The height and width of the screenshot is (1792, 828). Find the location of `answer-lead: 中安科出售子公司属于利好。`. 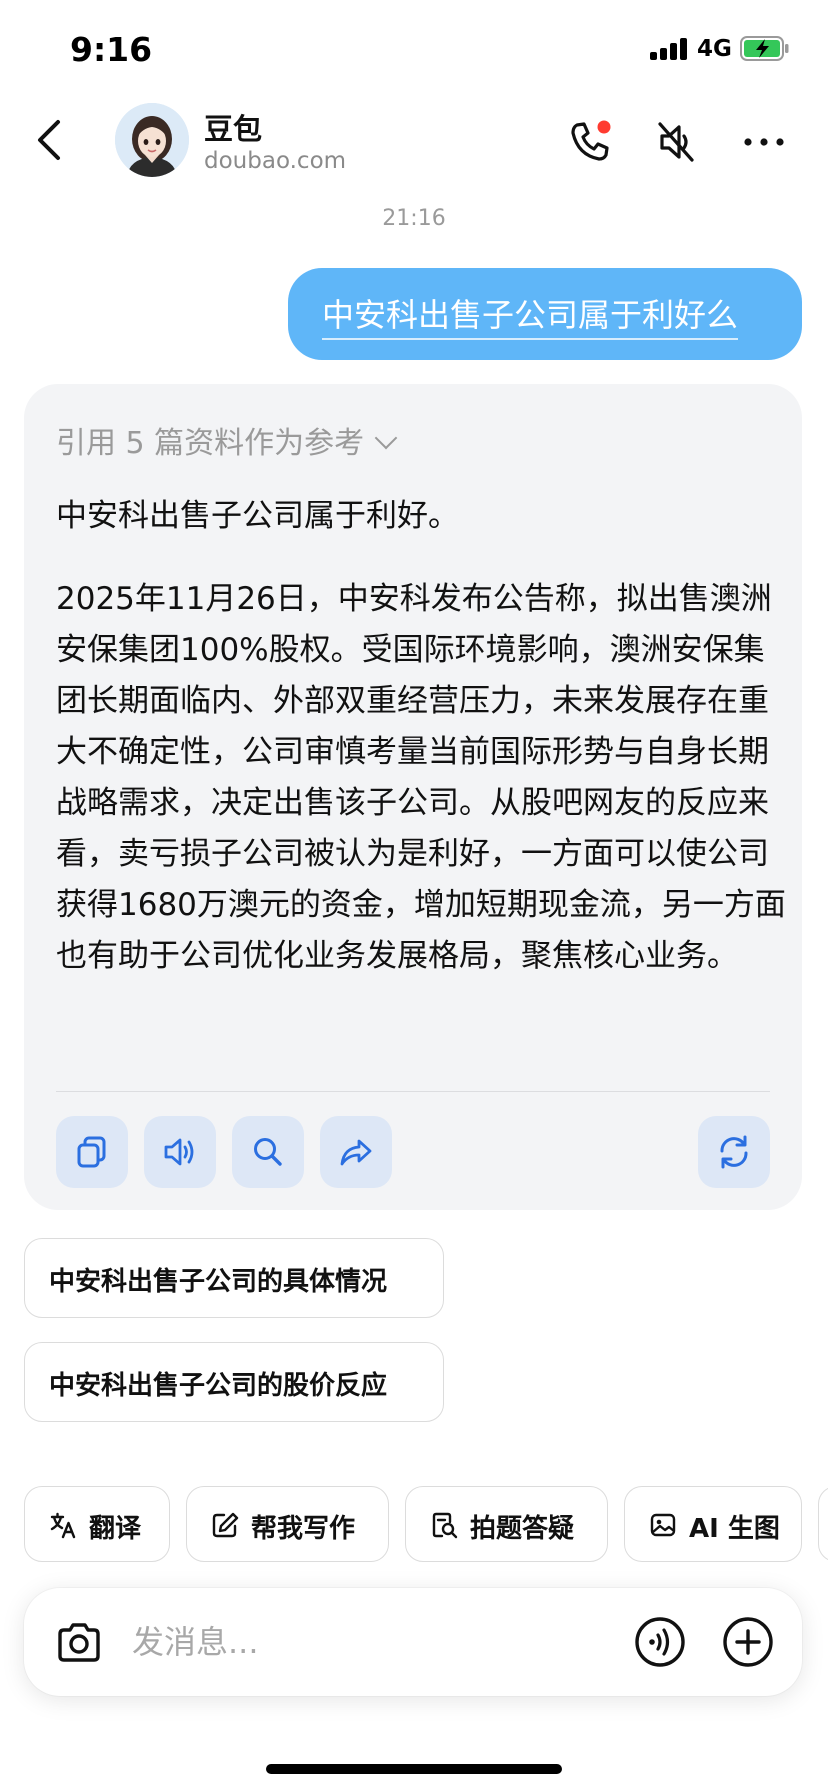

answer-lead: 中安科出售子公司属于利好。 is located at coordinates (257, 516).